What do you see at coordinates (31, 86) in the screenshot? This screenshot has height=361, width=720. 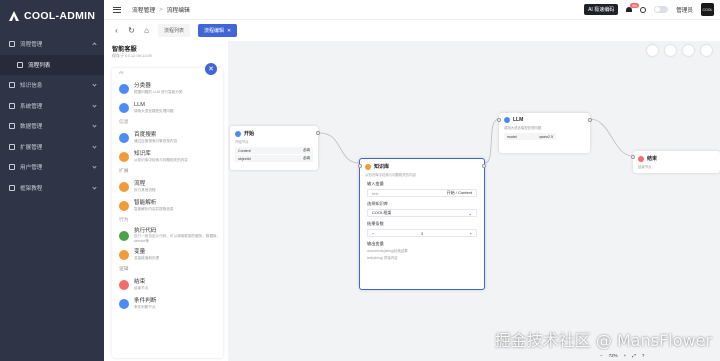 I see `sidebar-item-label: 知识信息` at bounding box center [31, 86].